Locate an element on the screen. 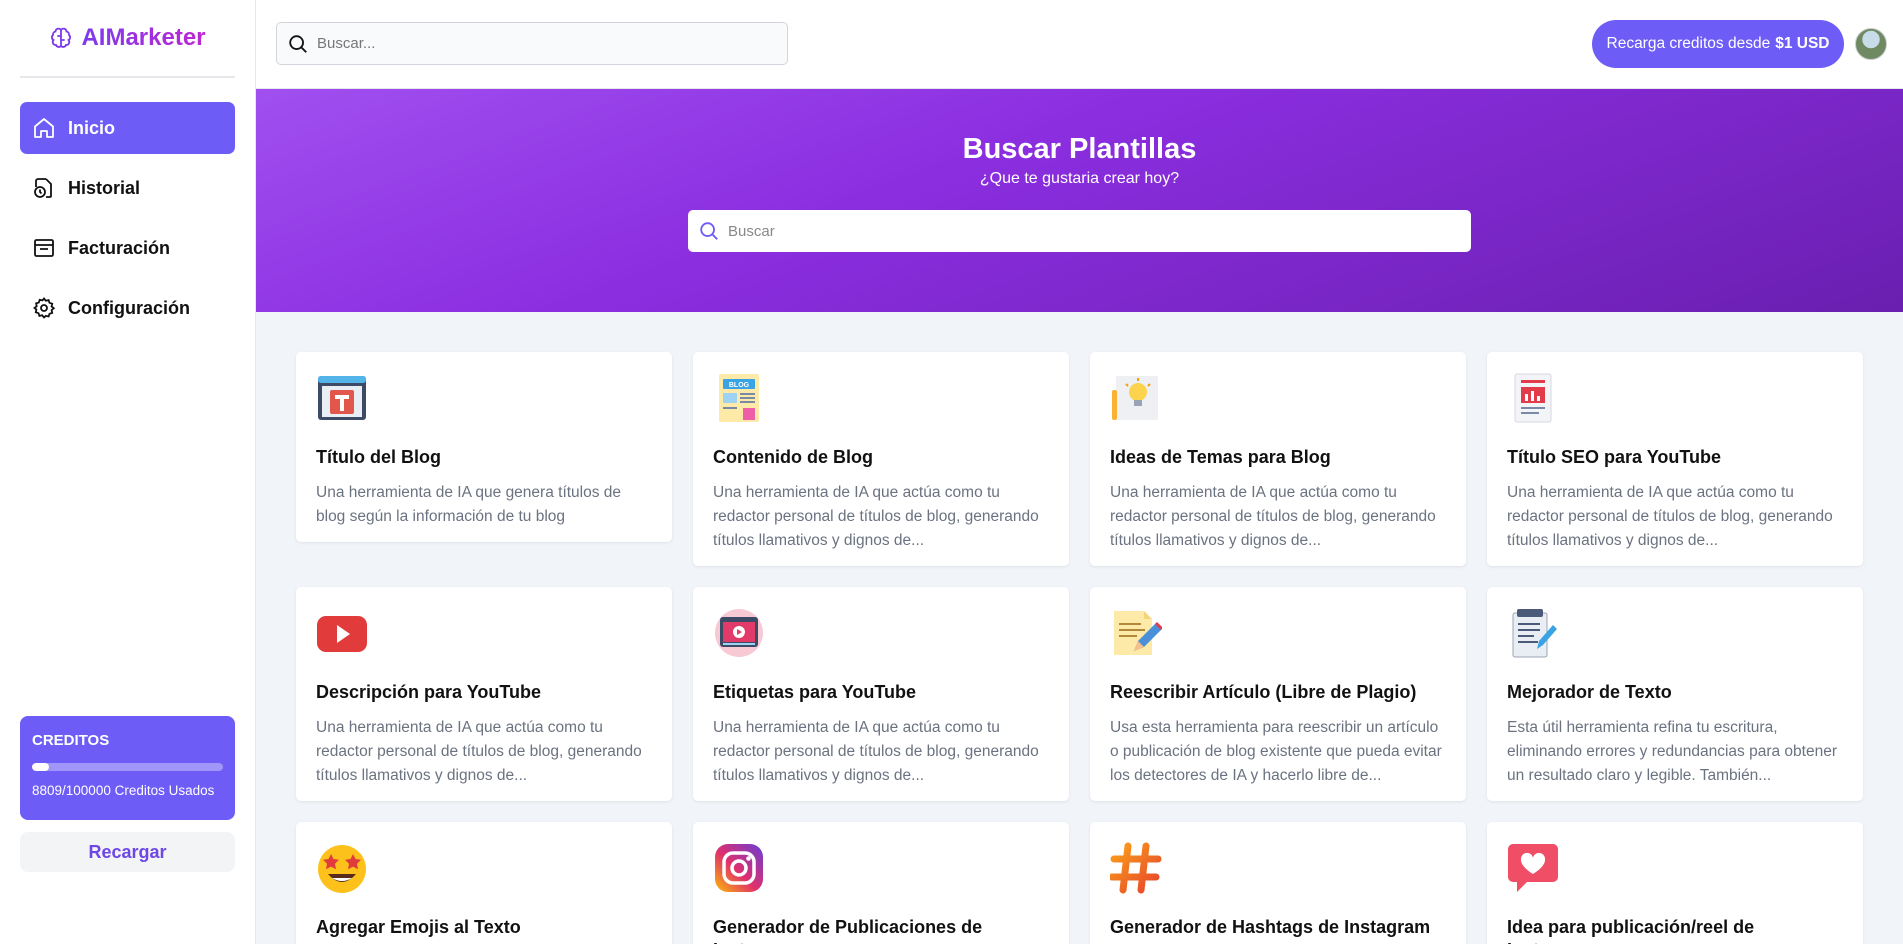  sidebar-item-configuracion: Configuración is located at coordinates (127, 308).